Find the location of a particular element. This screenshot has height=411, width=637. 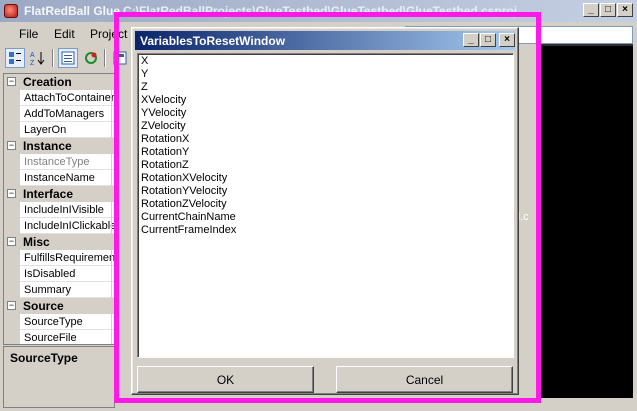

maximize-icon: □ is located at coordinates (608, 10).